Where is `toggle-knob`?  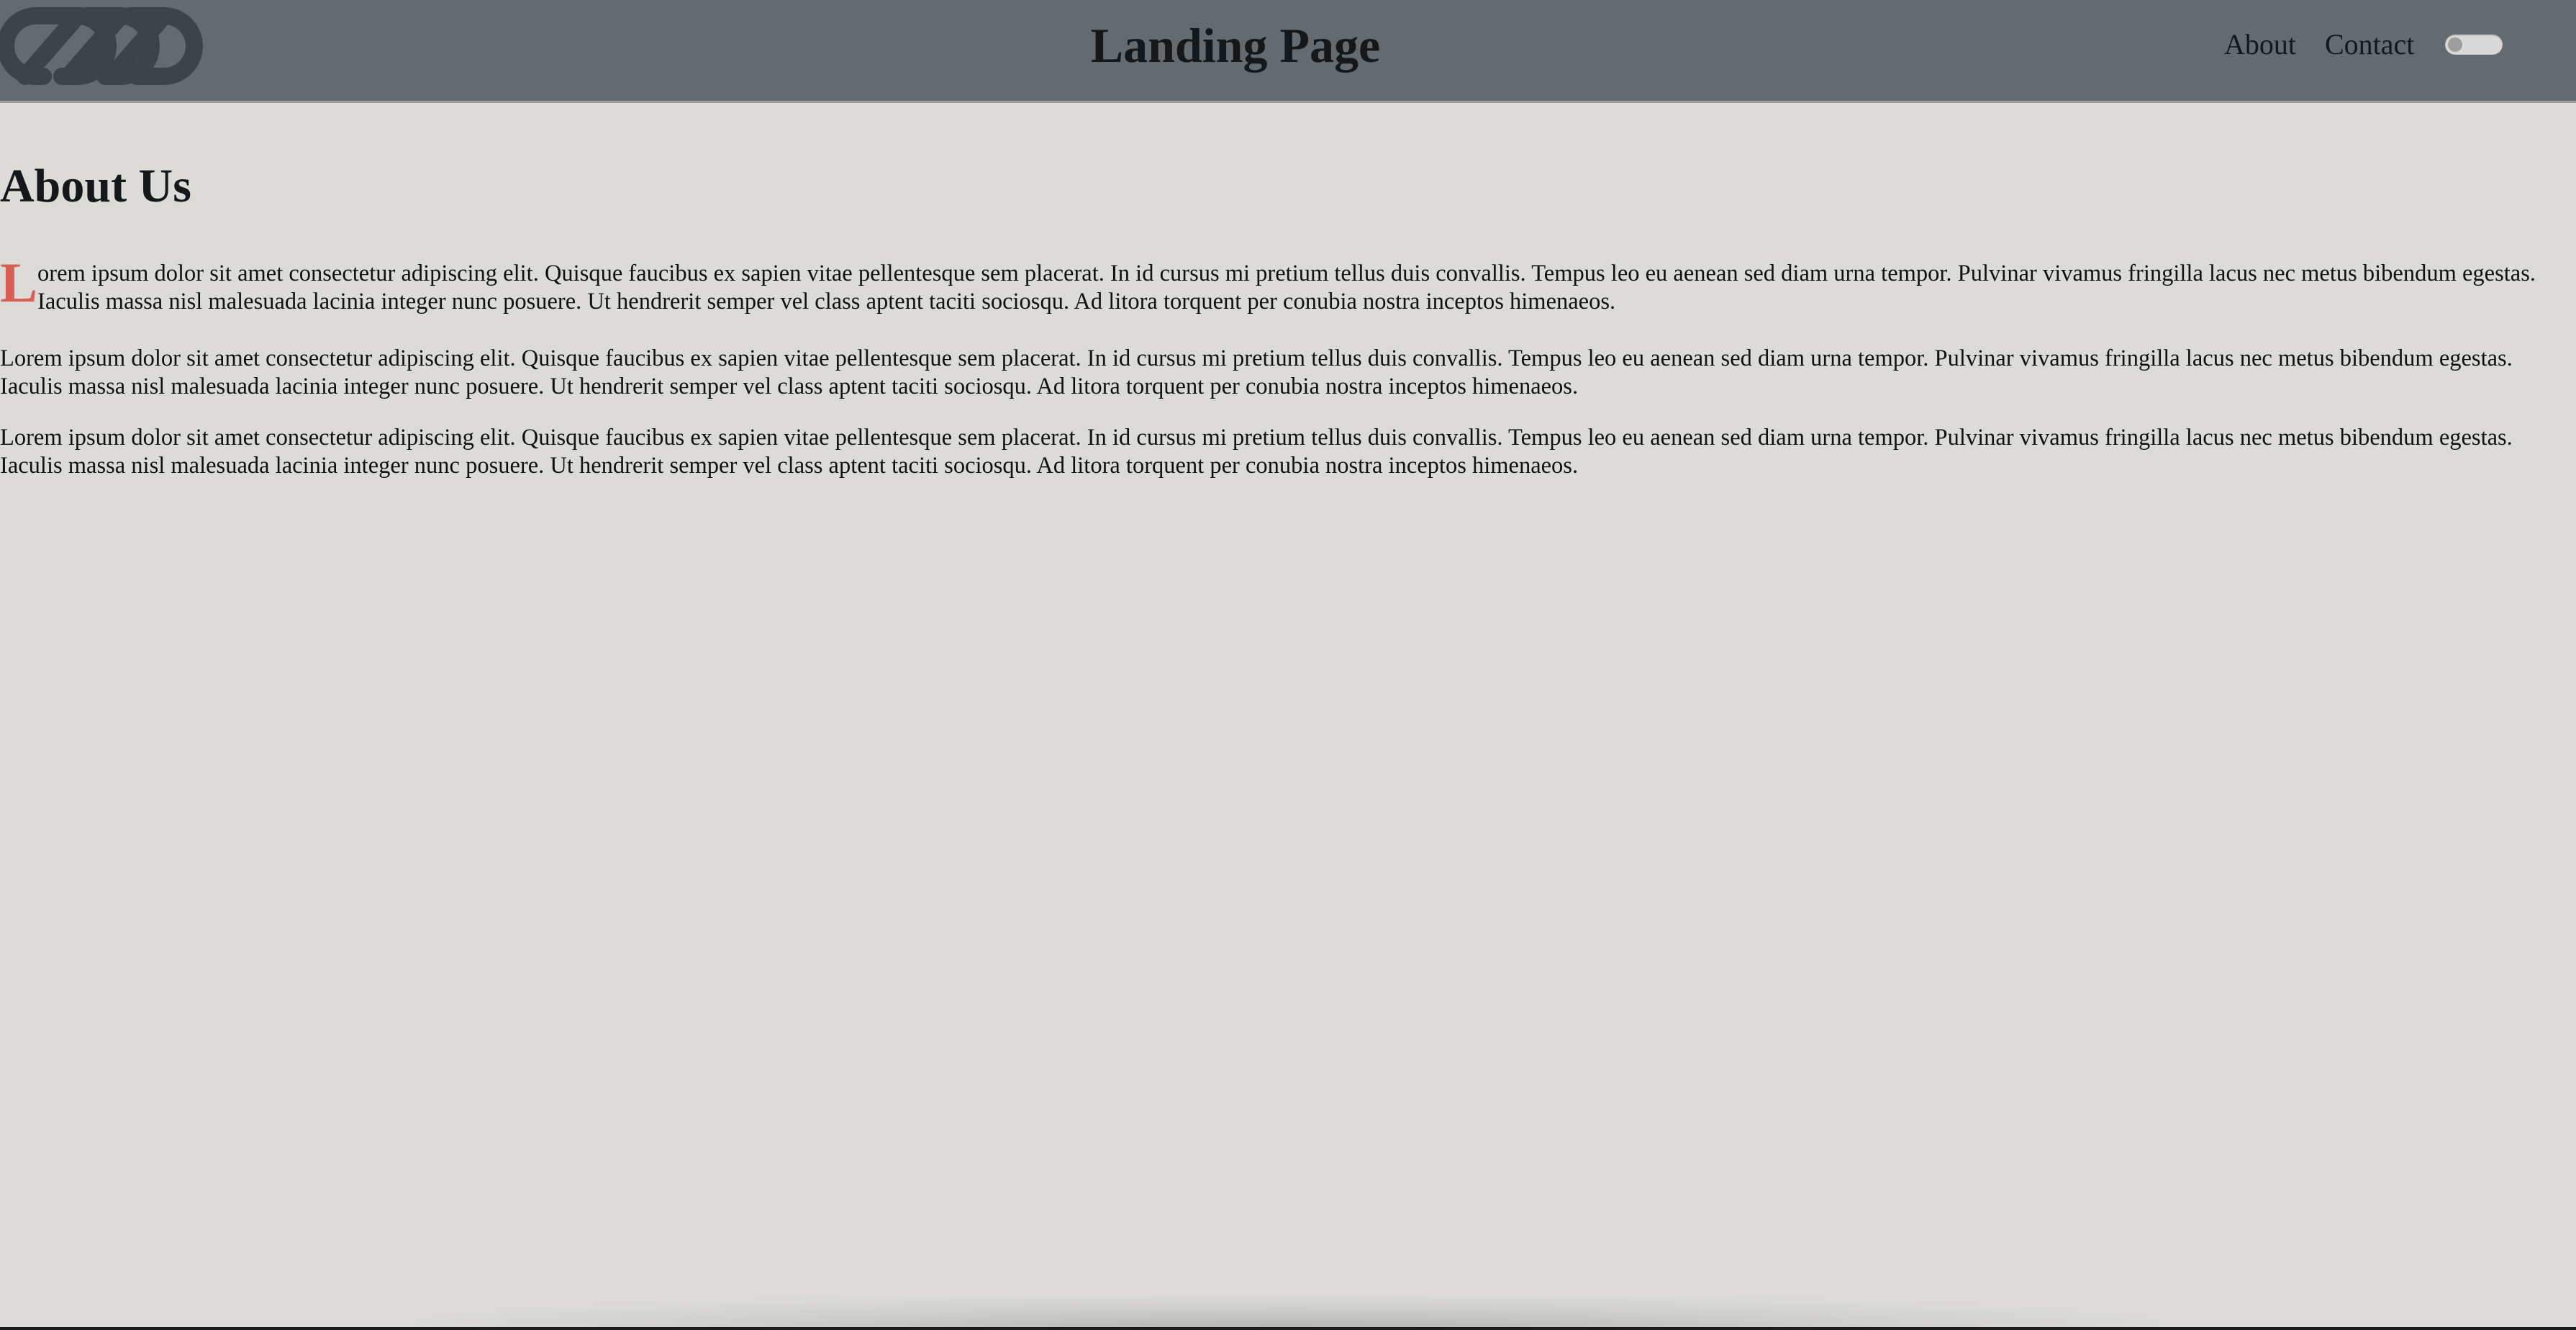
toggle-knob is located at coordinates (2455, 45).